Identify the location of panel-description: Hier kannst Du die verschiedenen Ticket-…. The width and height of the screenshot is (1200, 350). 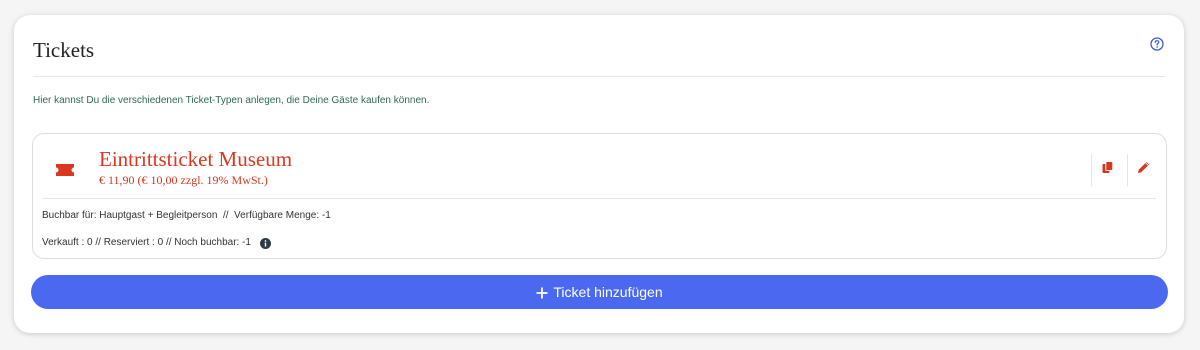
(231, 100).